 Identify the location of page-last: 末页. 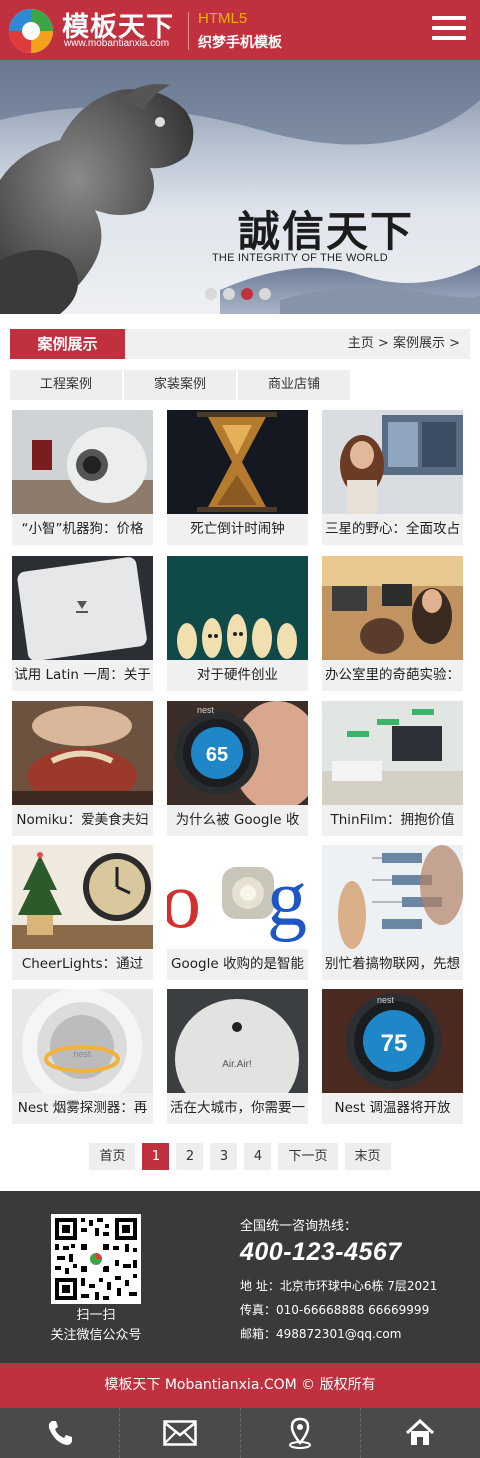
(367, 1156).